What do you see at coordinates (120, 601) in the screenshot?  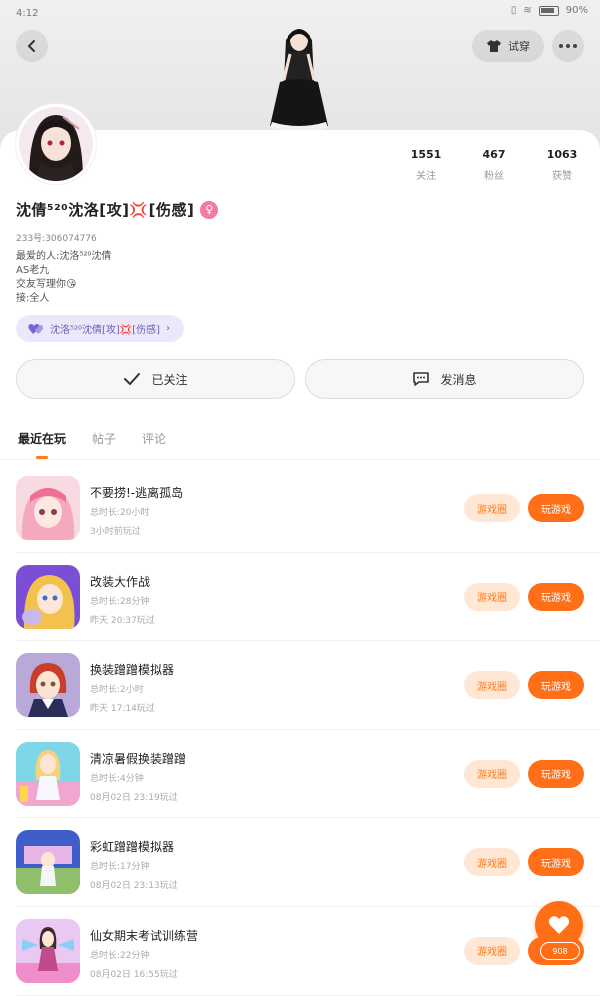 I see `game-duration: 总时长:28分钟` at bounding box center [120, 601].